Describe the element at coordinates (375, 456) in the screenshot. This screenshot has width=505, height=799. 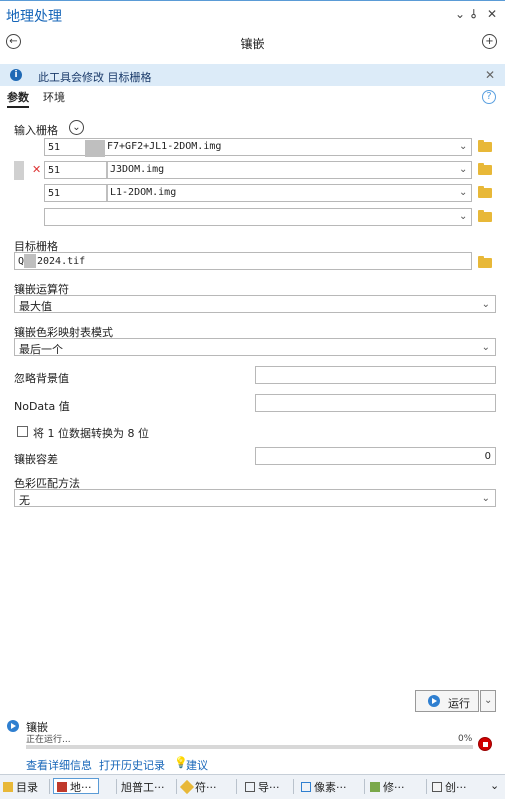
I see `tolerance-input: 0` at that location.